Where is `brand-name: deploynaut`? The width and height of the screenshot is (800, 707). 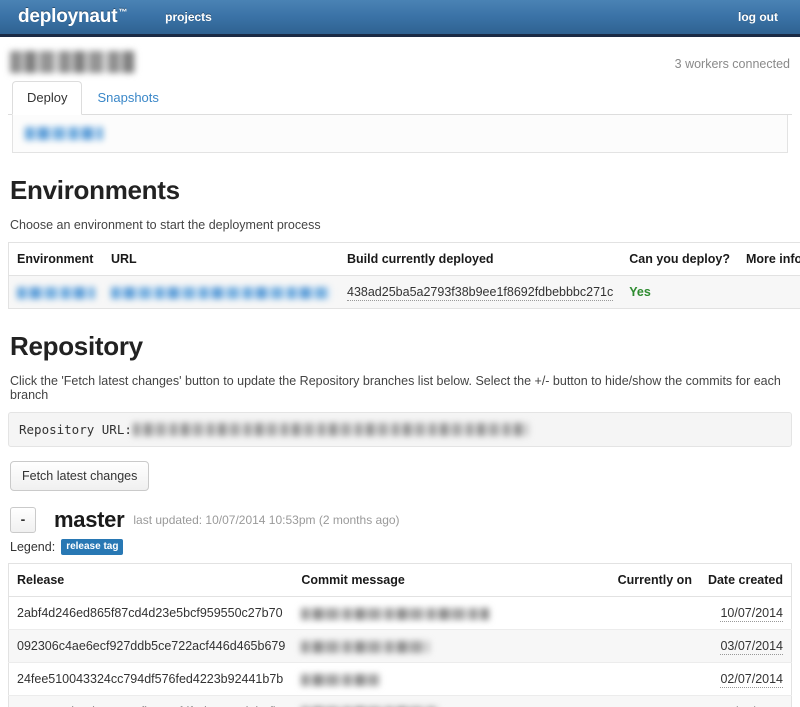
brand-name: deploynaut is located at coordinates (68, 16).